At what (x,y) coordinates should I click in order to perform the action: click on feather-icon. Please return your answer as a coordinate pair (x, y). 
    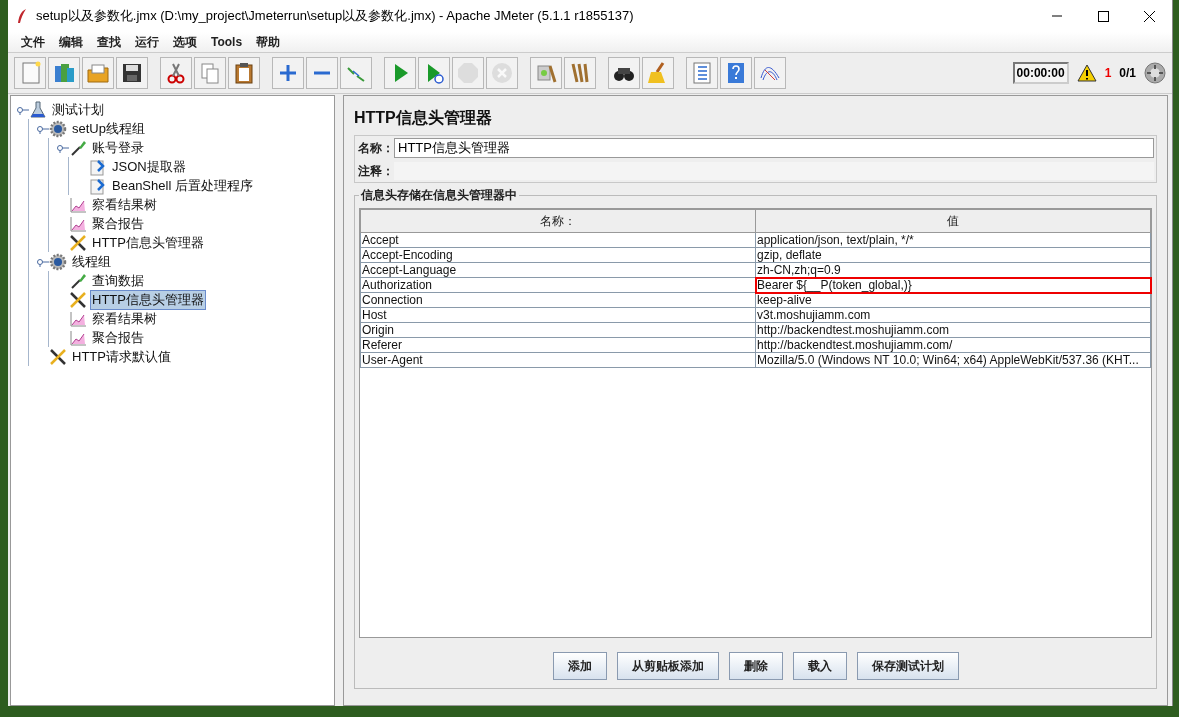
    Looking at the image, I should click on (22, 16).